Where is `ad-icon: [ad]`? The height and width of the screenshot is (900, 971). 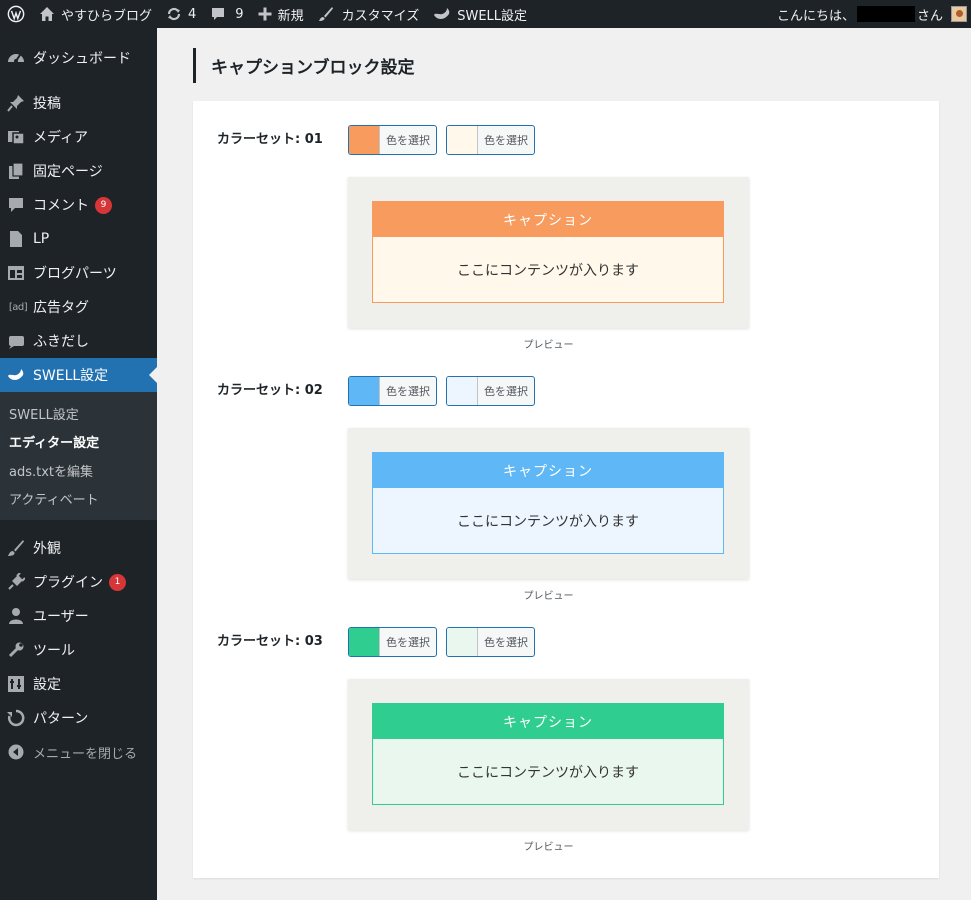
ad-icon: [ad] is located at coordinates (18, 307).